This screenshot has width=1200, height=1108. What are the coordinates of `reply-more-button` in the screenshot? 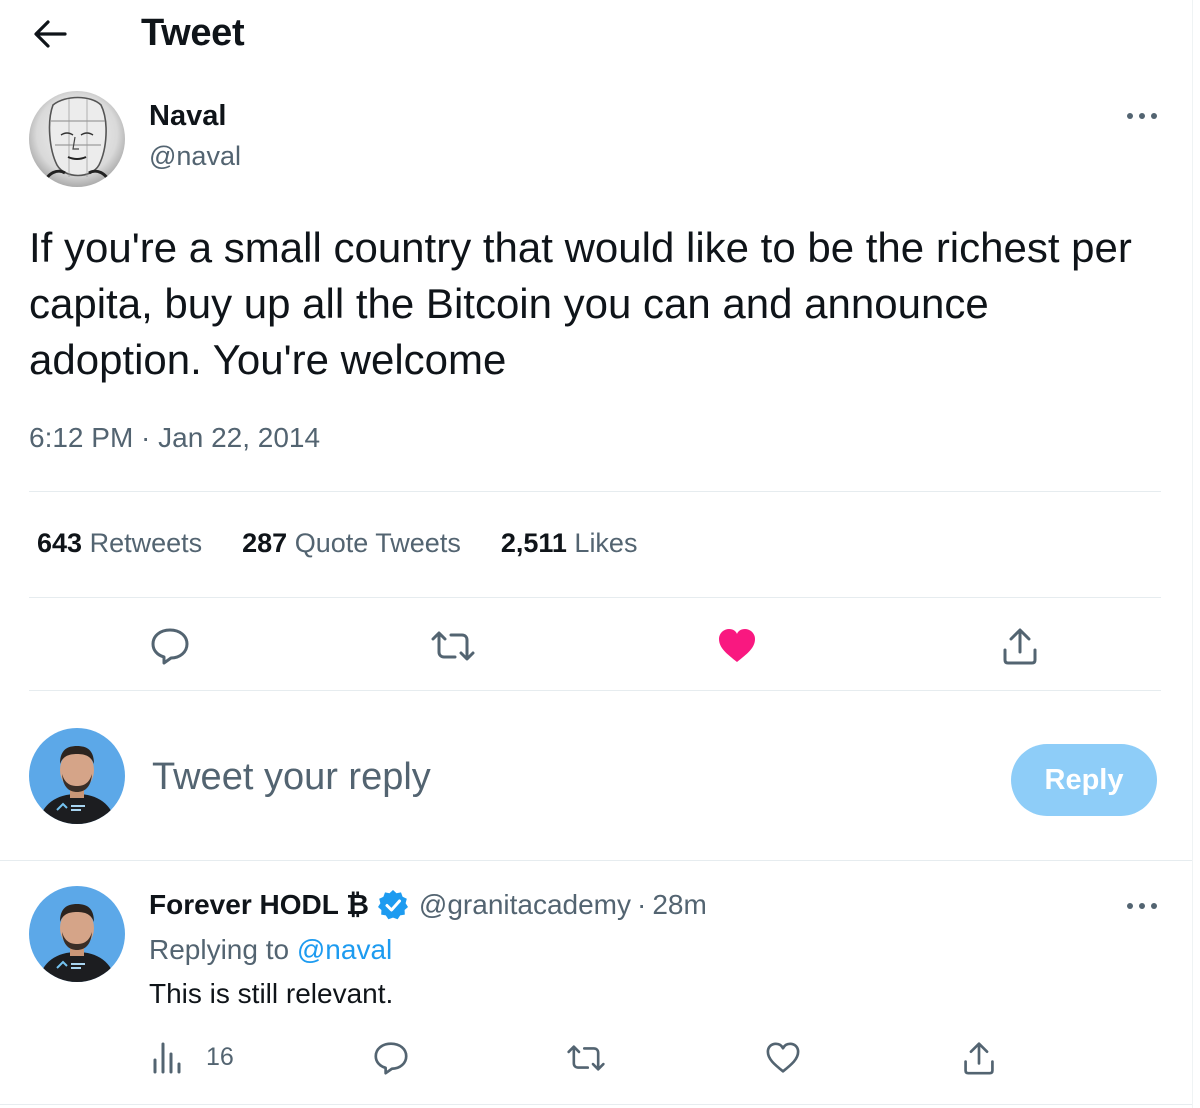 It's located at (1142, 906).